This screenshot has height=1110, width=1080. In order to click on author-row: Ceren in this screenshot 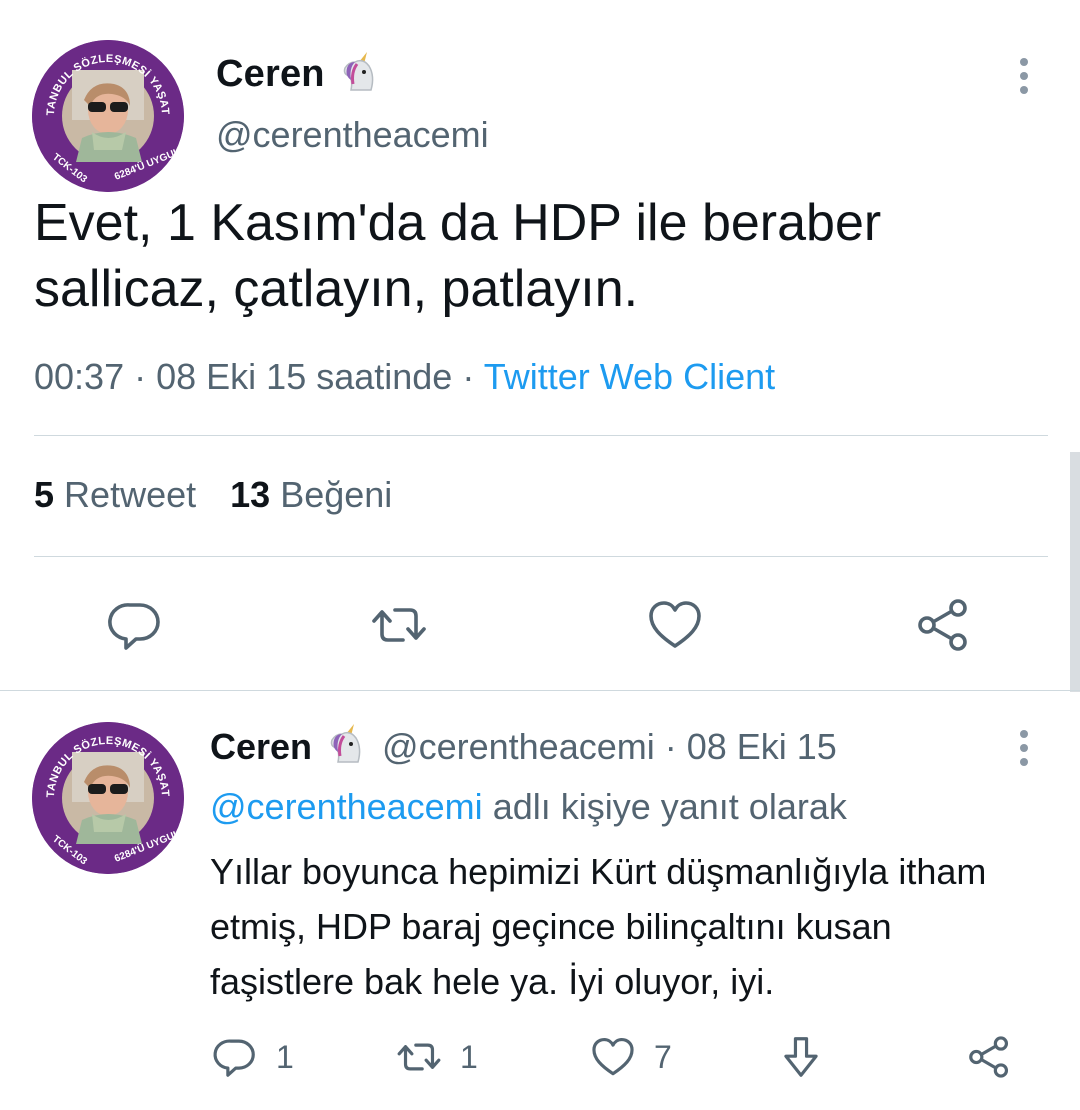, I will do `click(298, 74)`.